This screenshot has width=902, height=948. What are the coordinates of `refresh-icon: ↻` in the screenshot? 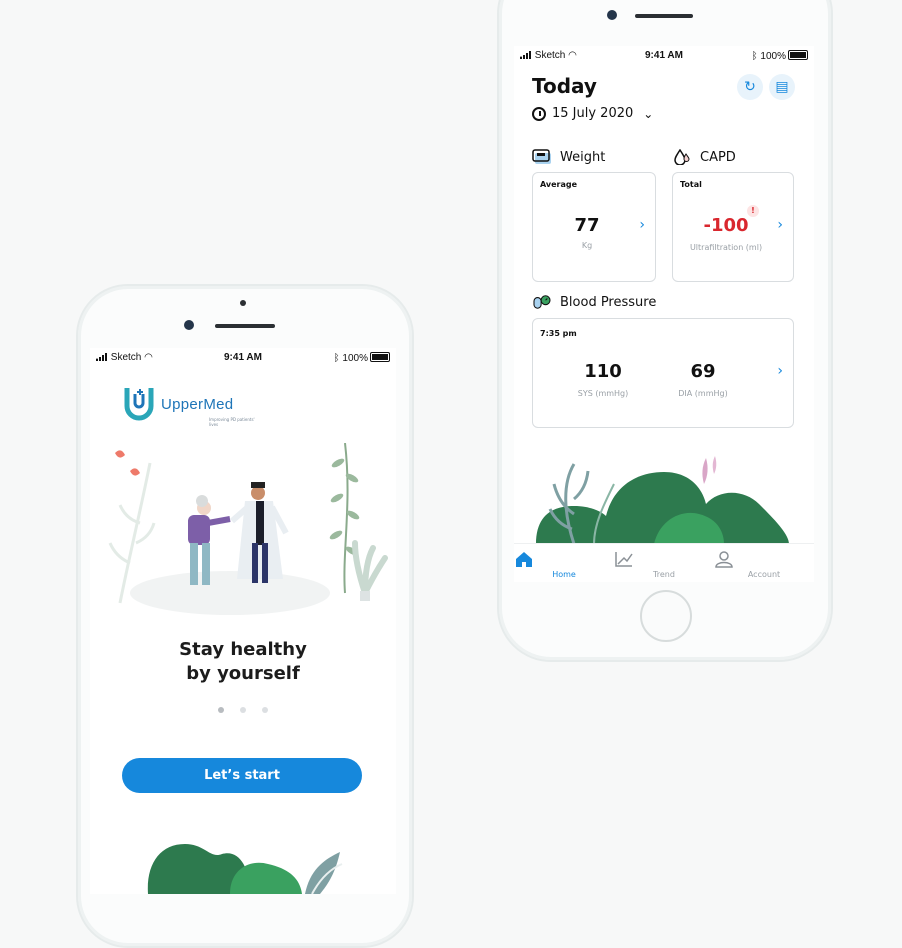 It's located at (750, 87).